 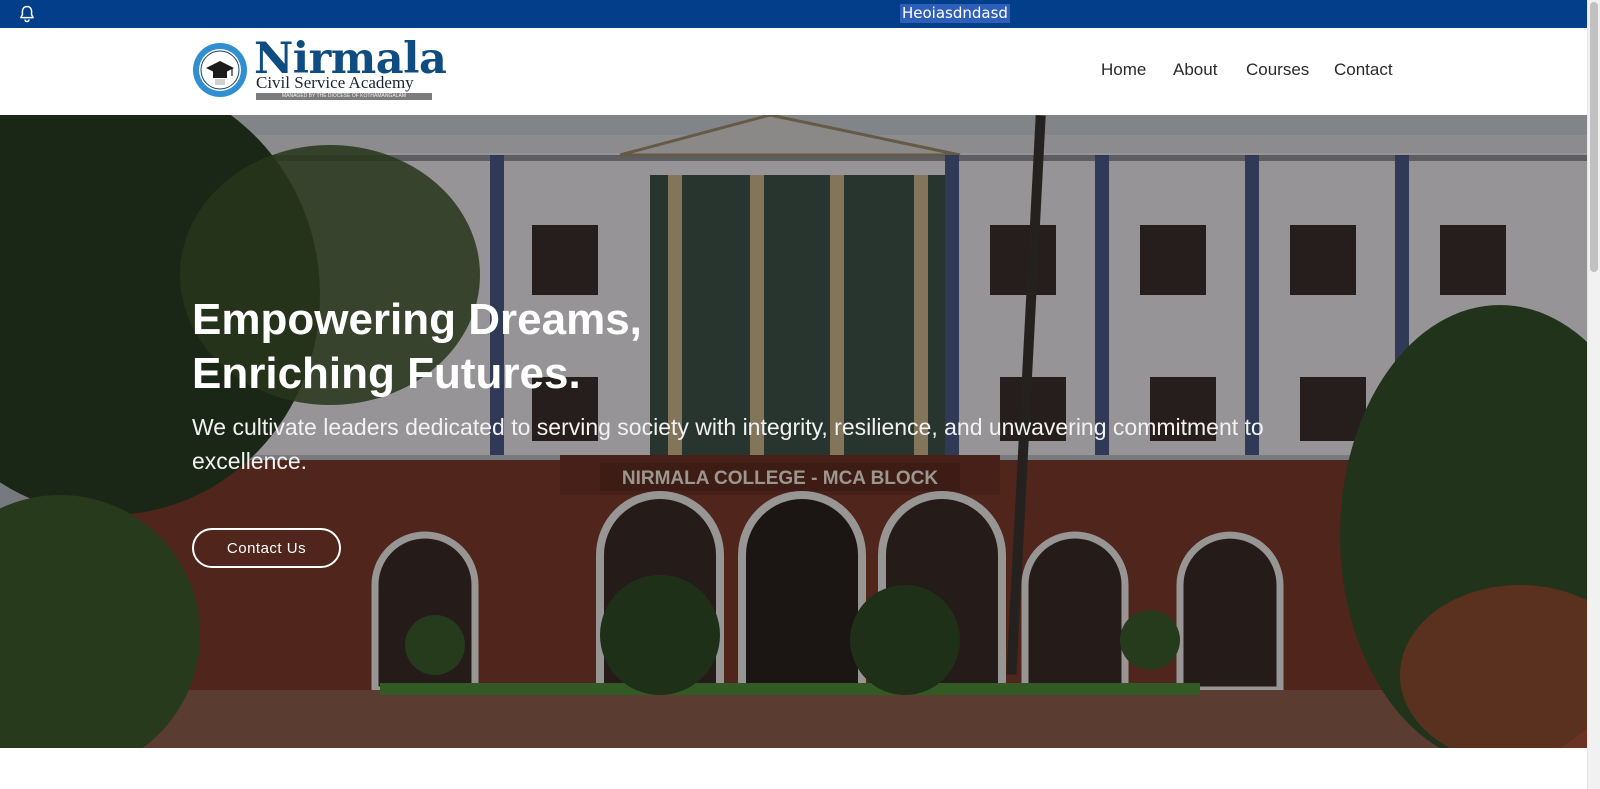 I want to click on hero-title-line-2: Enriching Futures., so click(x=386, y=373).